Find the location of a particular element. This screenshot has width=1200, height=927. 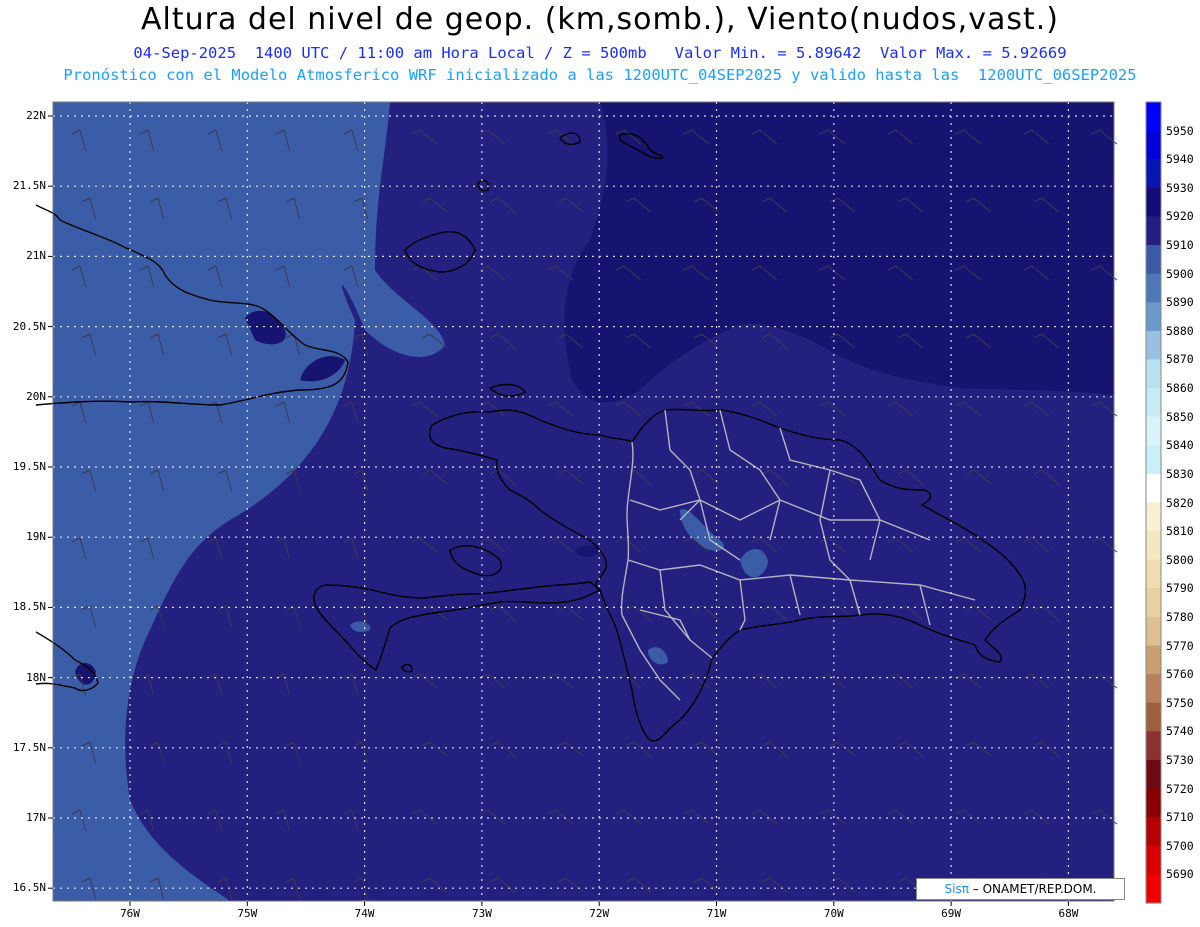

colorbar-label: 5840 is located at coordinates (1180, 445).